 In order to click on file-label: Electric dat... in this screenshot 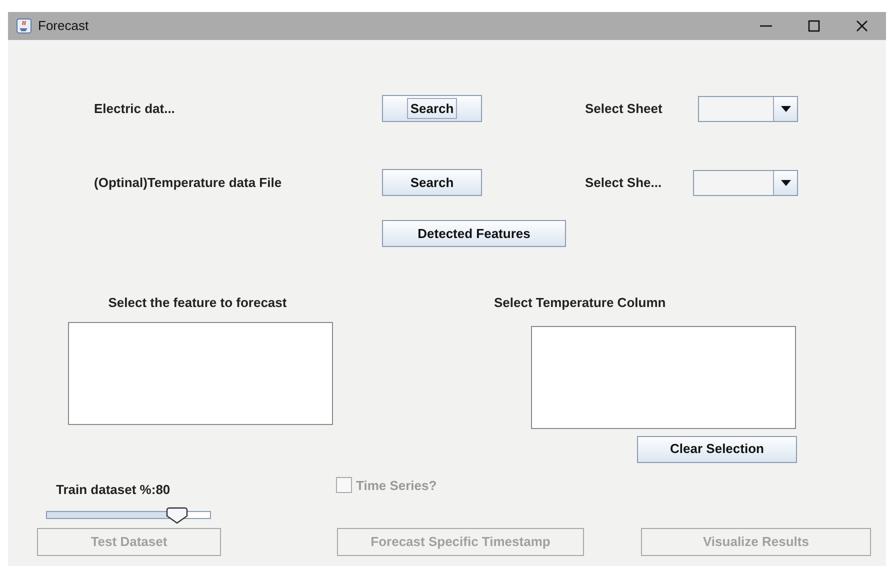, I will do `click(135, 109)`.